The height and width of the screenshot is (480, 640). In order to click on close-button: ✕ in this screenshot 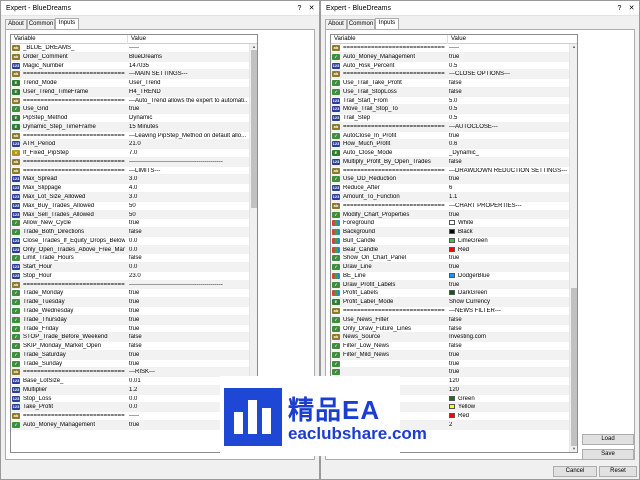, I will do `click(631, 8)`.